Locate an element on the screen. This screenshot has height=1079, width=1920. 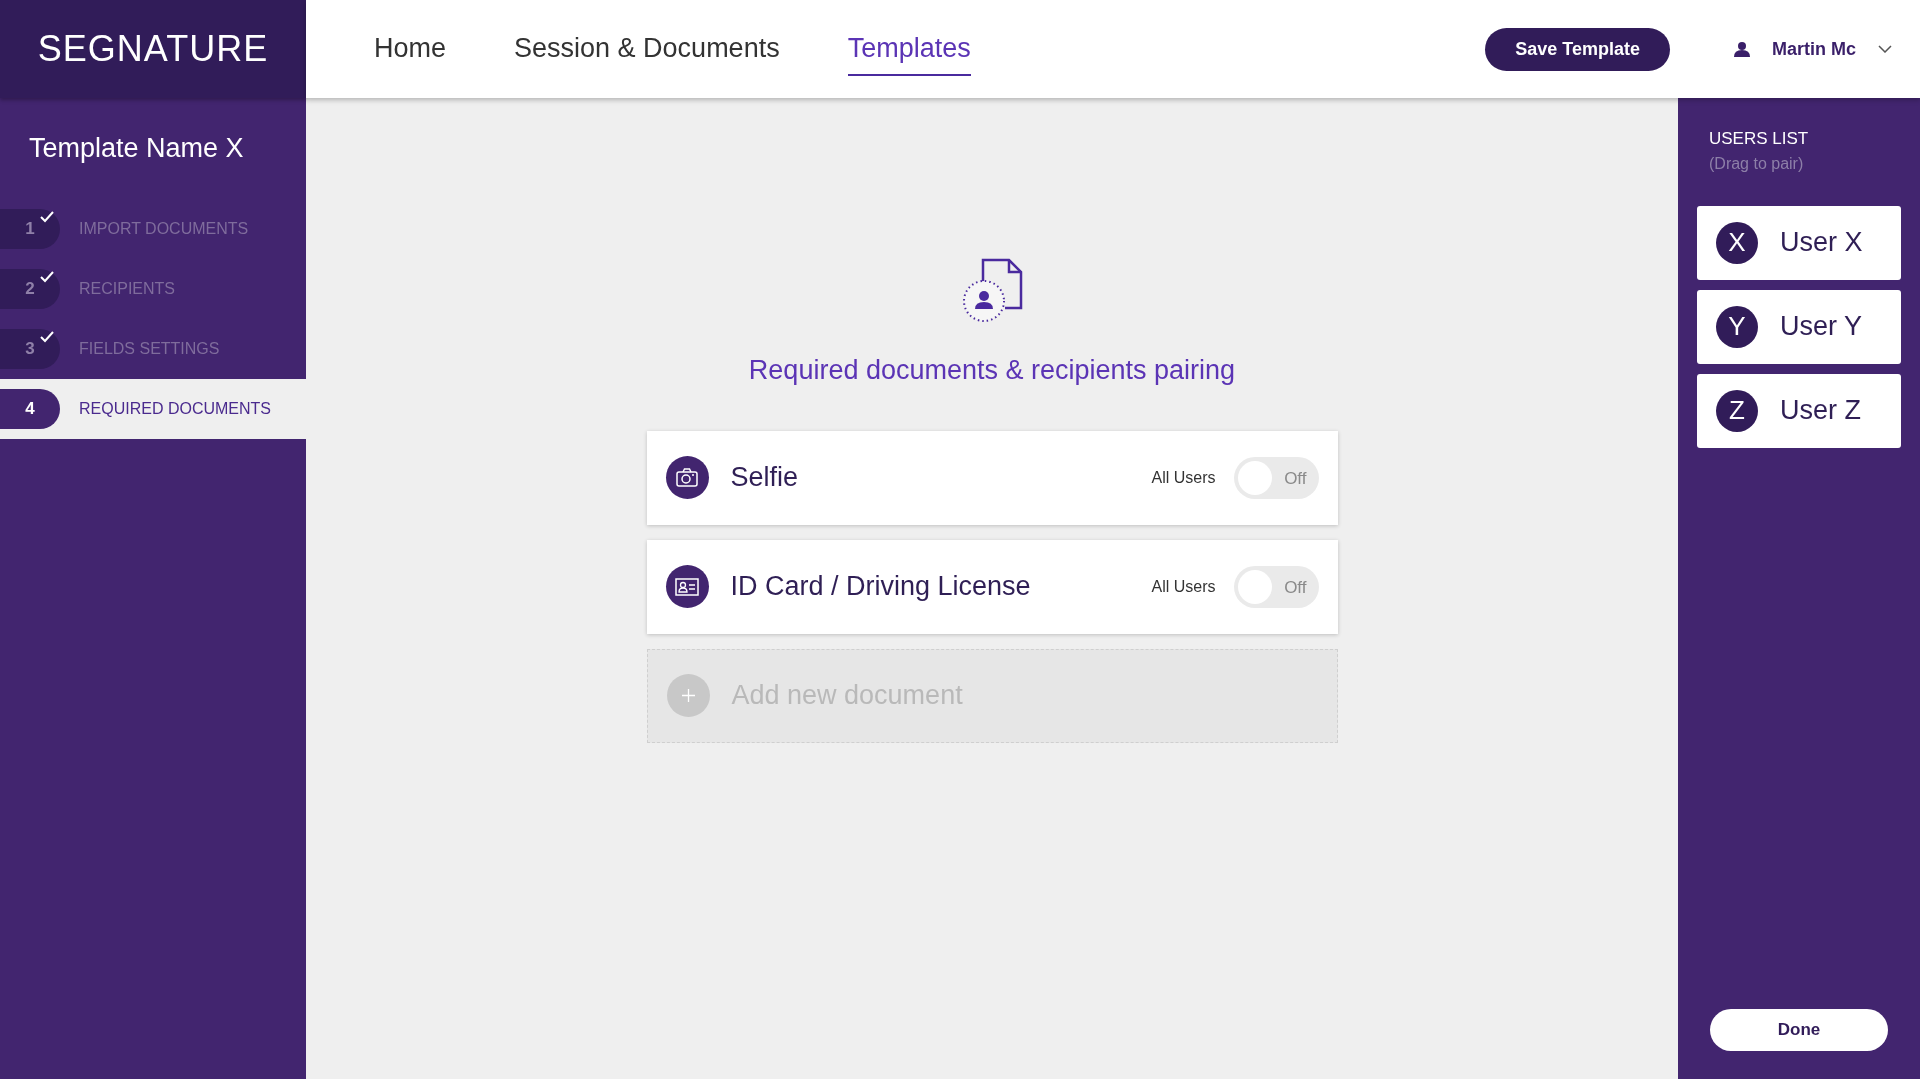
section-heading: Required documents & recipients pairing is located at coordinates (992, 370).